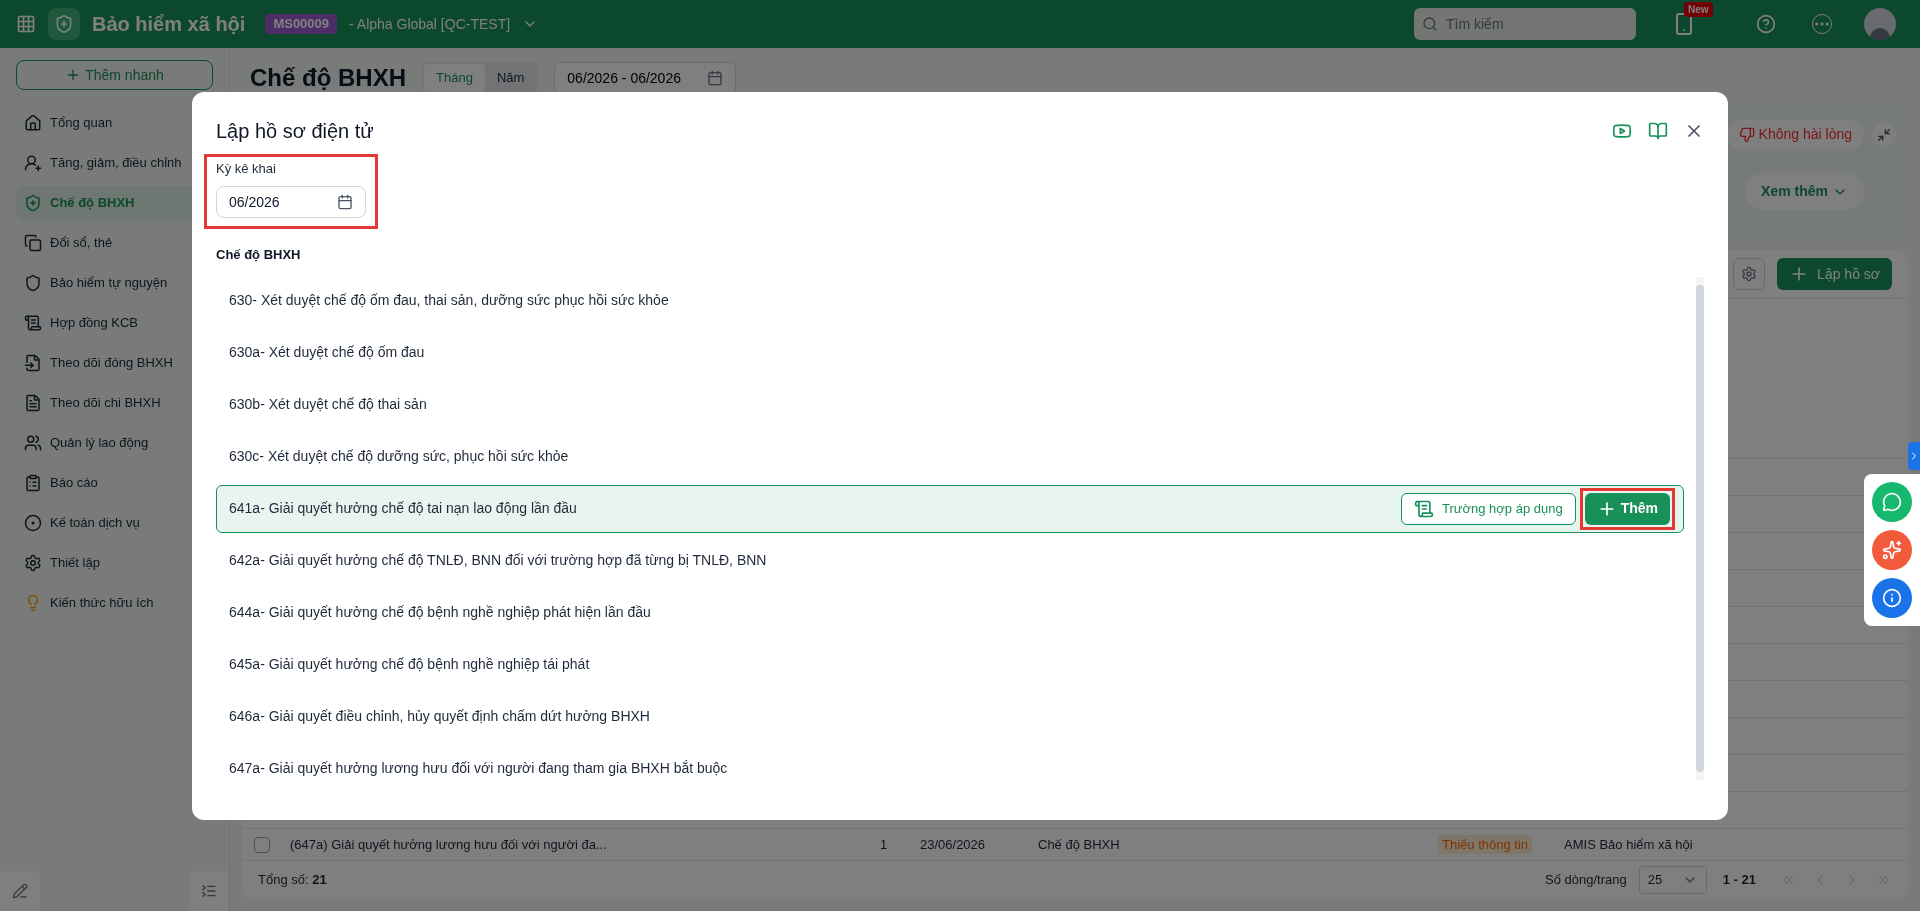  I want to click on sidebar-item: Báo cáo, so click(114, 483).